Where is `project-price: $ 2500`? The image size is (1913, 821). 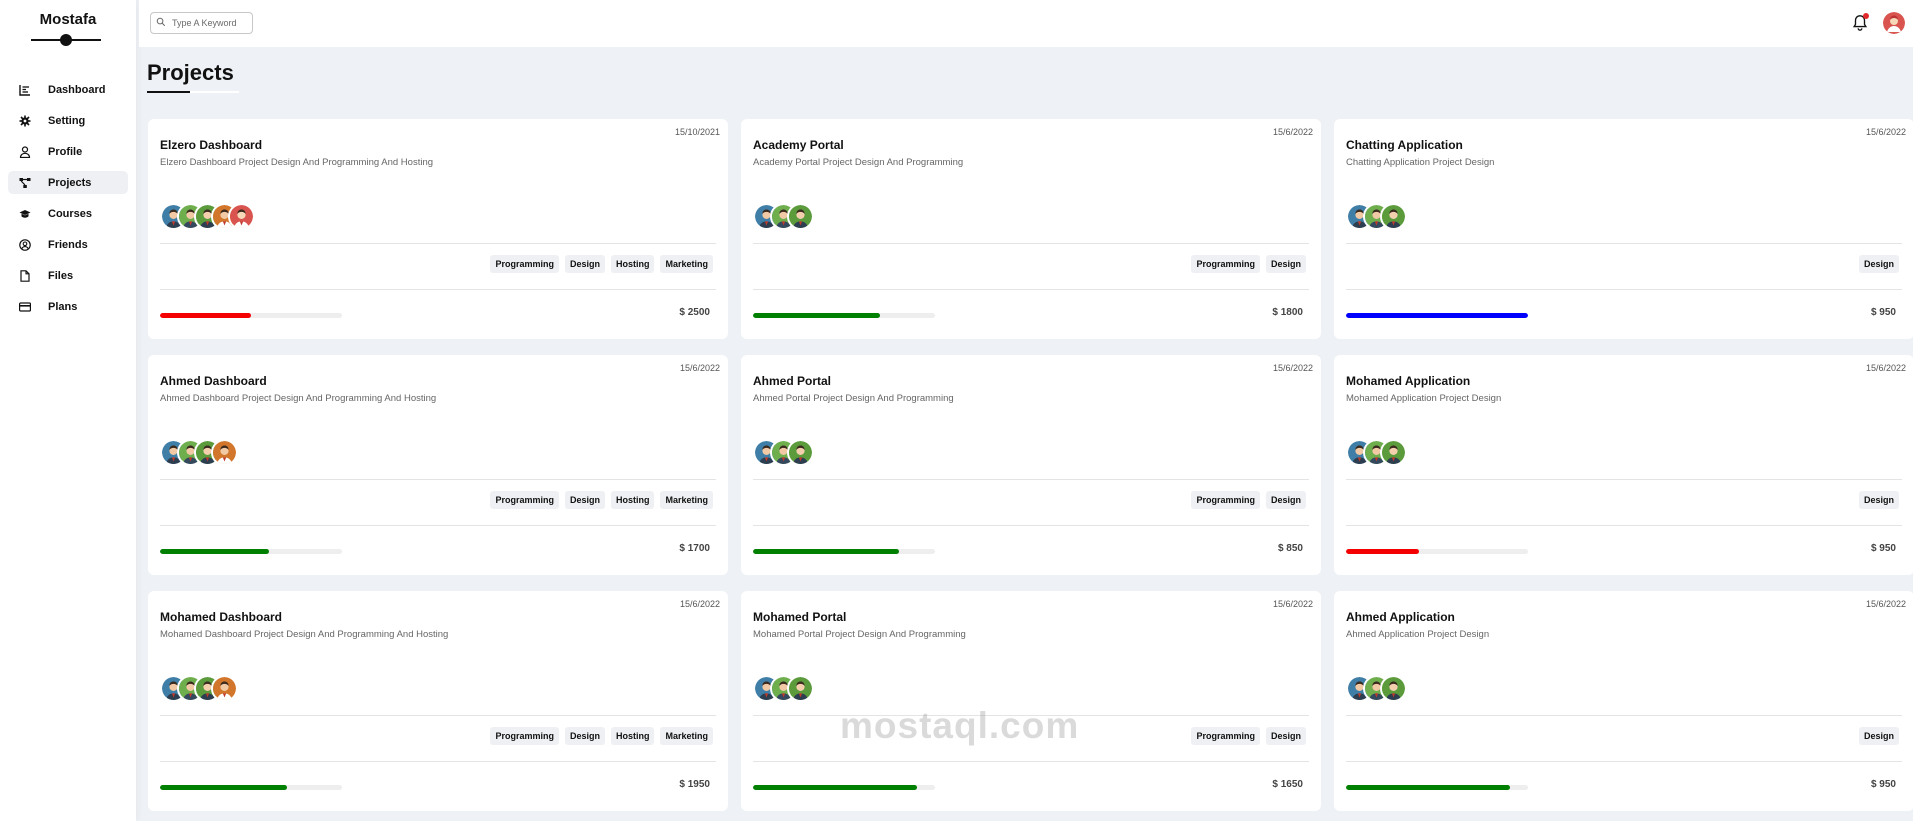
project-price: $ 2500 is located at coordinates (694, 312).